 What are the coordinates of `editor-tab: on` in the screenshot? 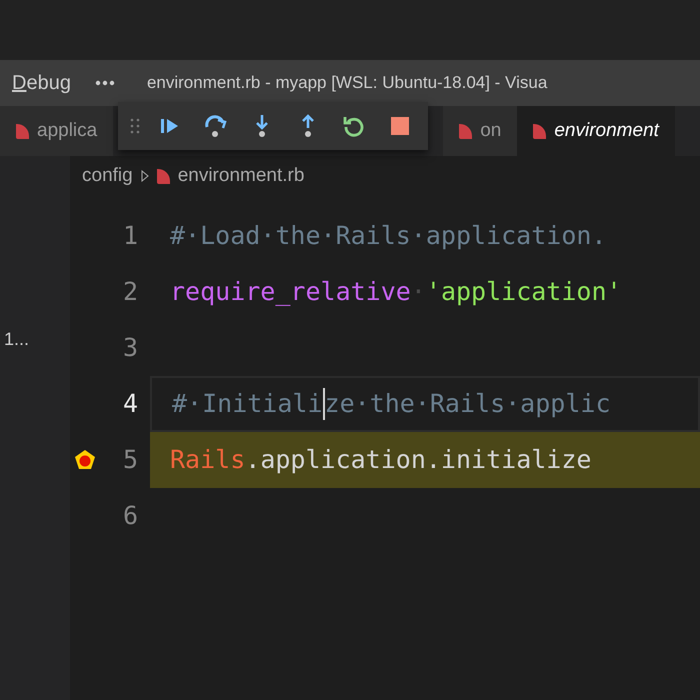 It's located at (480, 131).